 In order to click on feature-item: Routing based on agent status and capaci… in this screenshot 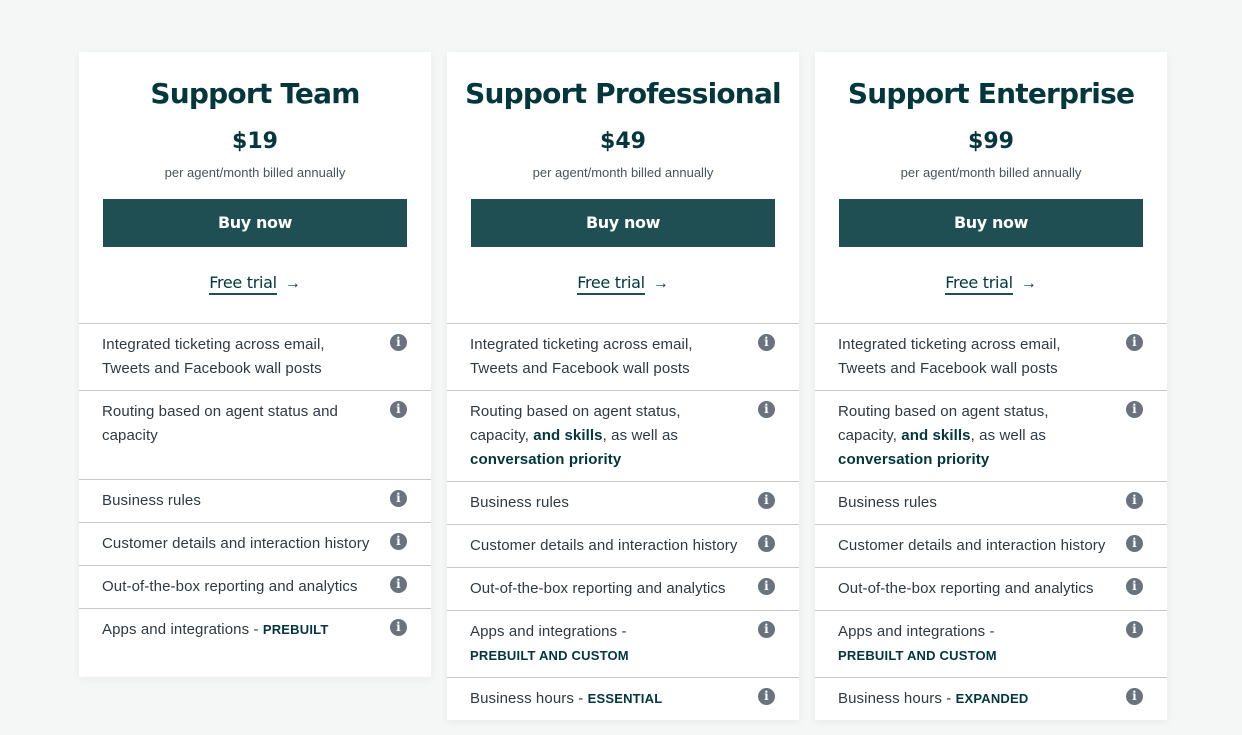, I will do `click(255, 435)`.